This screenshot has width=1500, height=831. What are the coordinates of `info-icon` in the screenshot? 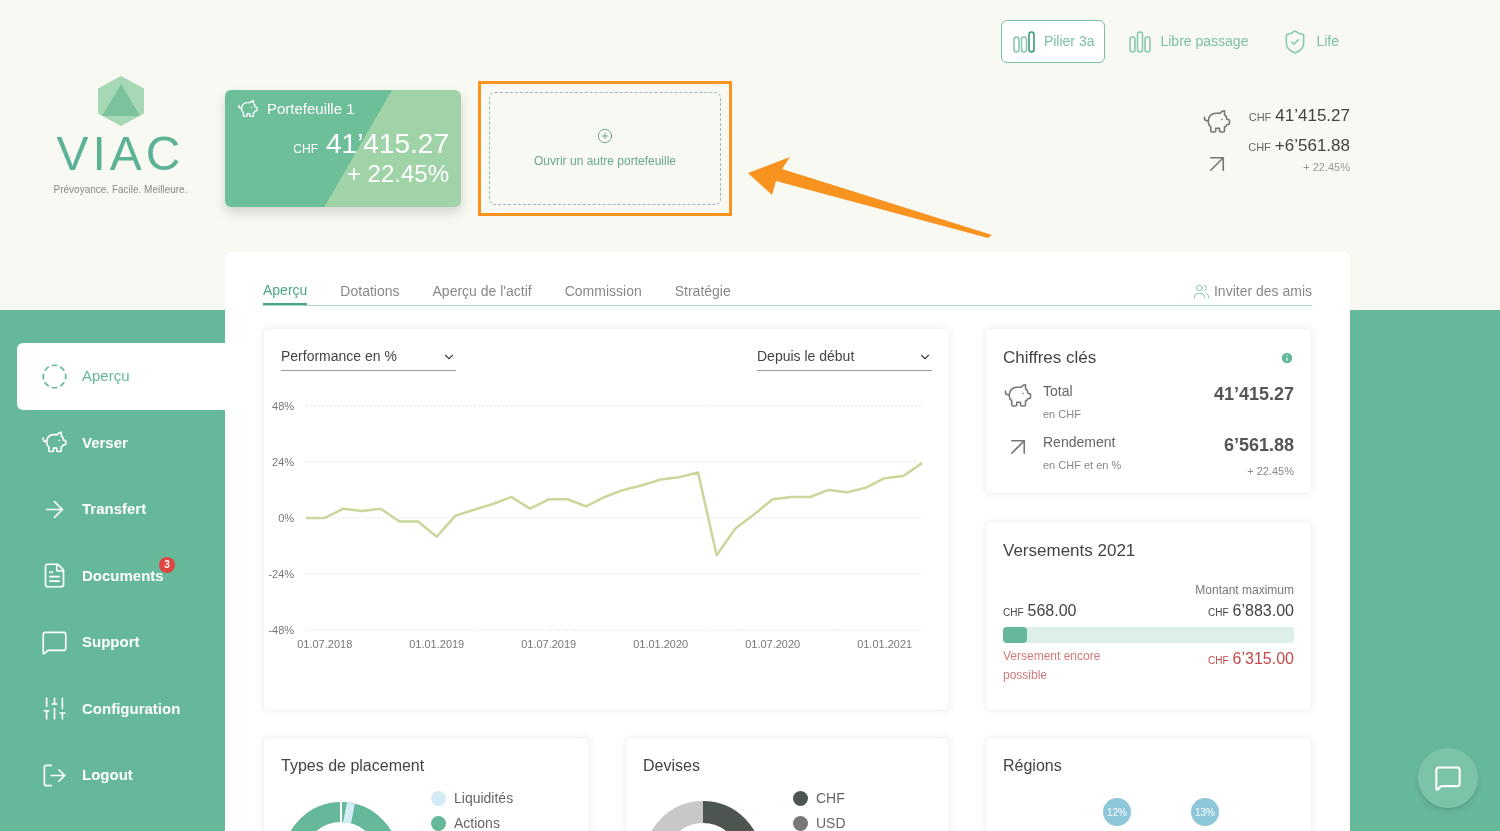 It's located at (1287, 357).